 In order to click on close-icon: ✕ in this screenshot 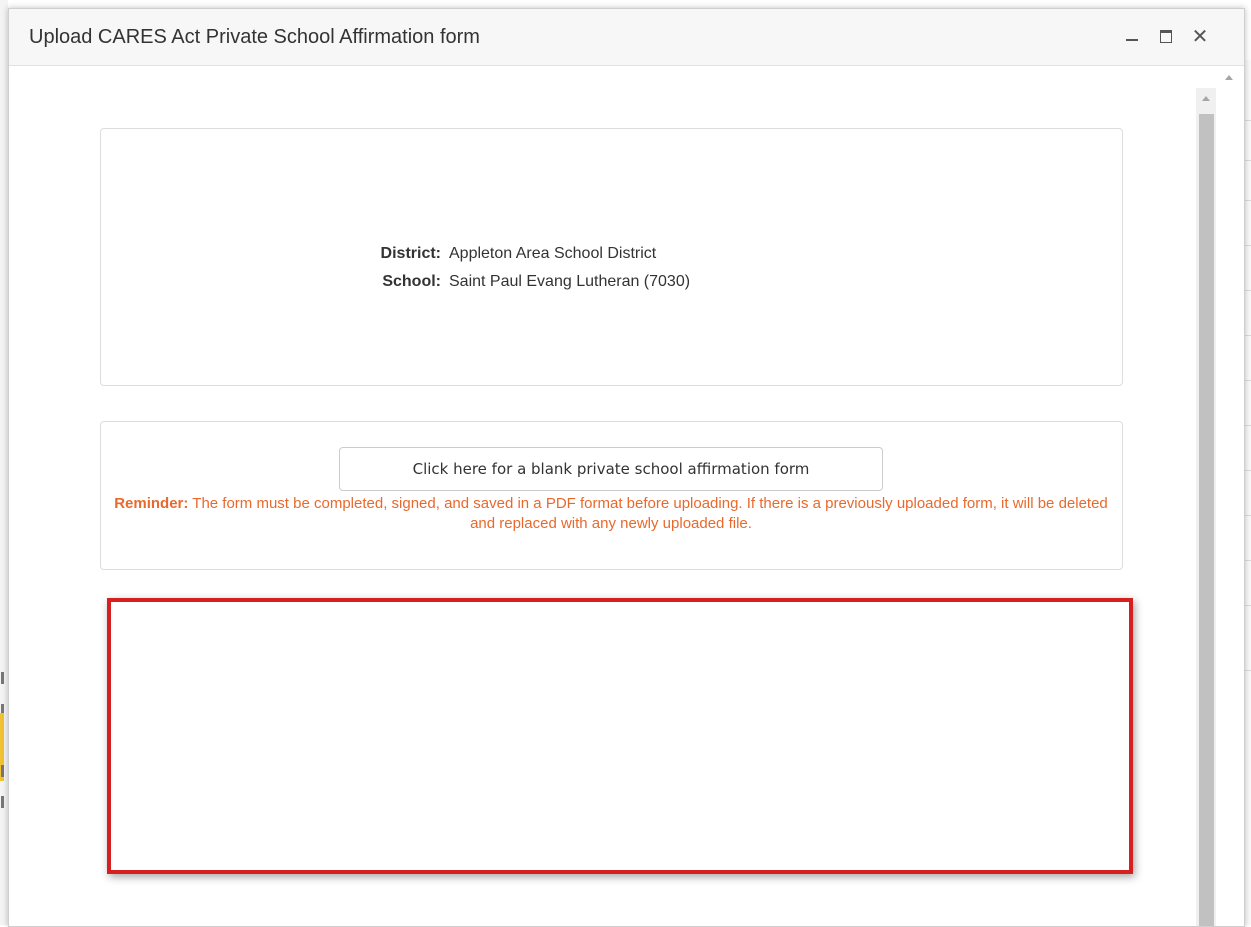, I will do `click(1200, 36)`.